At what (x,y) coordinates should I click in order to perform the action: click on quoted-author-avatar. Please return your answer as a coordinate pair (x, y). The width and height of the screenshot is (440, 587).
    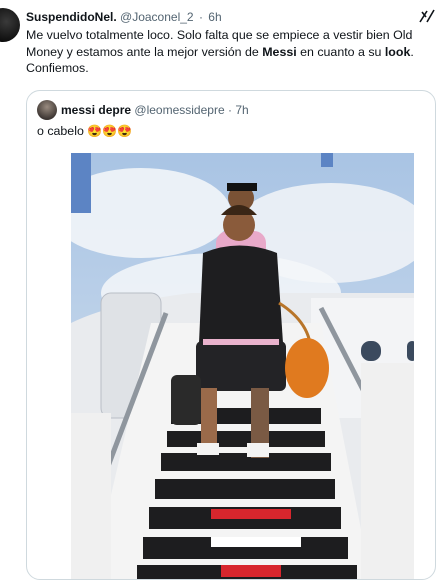
    Looking at the image, I should click on (47, 110).